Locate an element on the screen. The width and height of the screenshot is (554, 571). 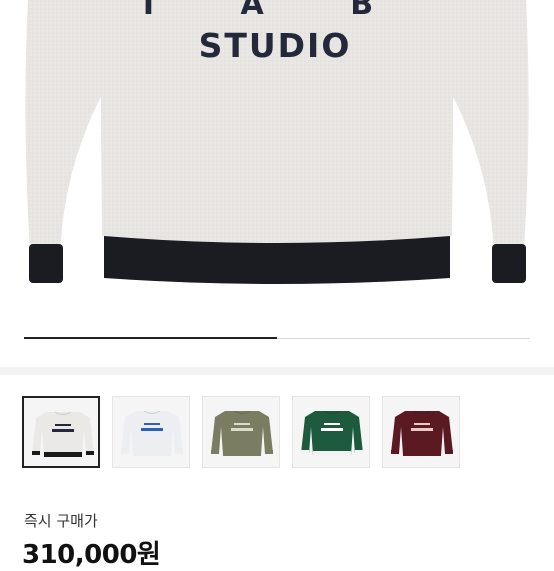
print-line2: STUDIO is located at coordinates (275, 45).